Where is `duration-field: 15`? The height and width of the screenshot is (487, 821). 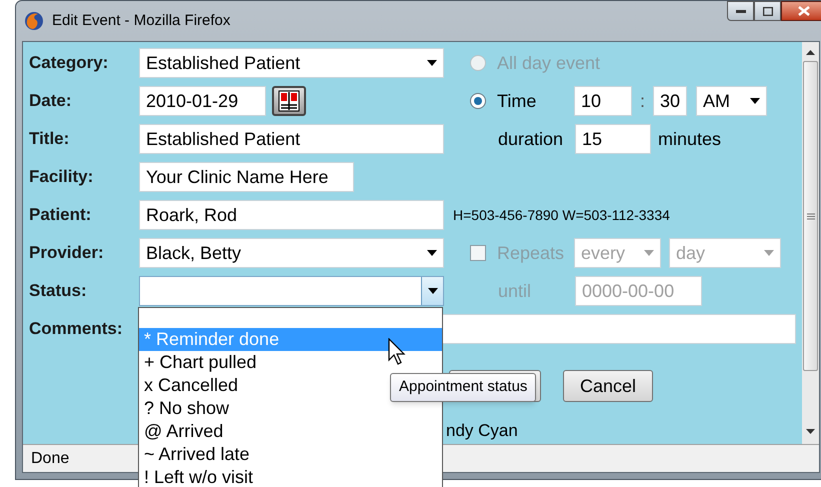
duration-field: 15 is located at coordinates (613, 139).